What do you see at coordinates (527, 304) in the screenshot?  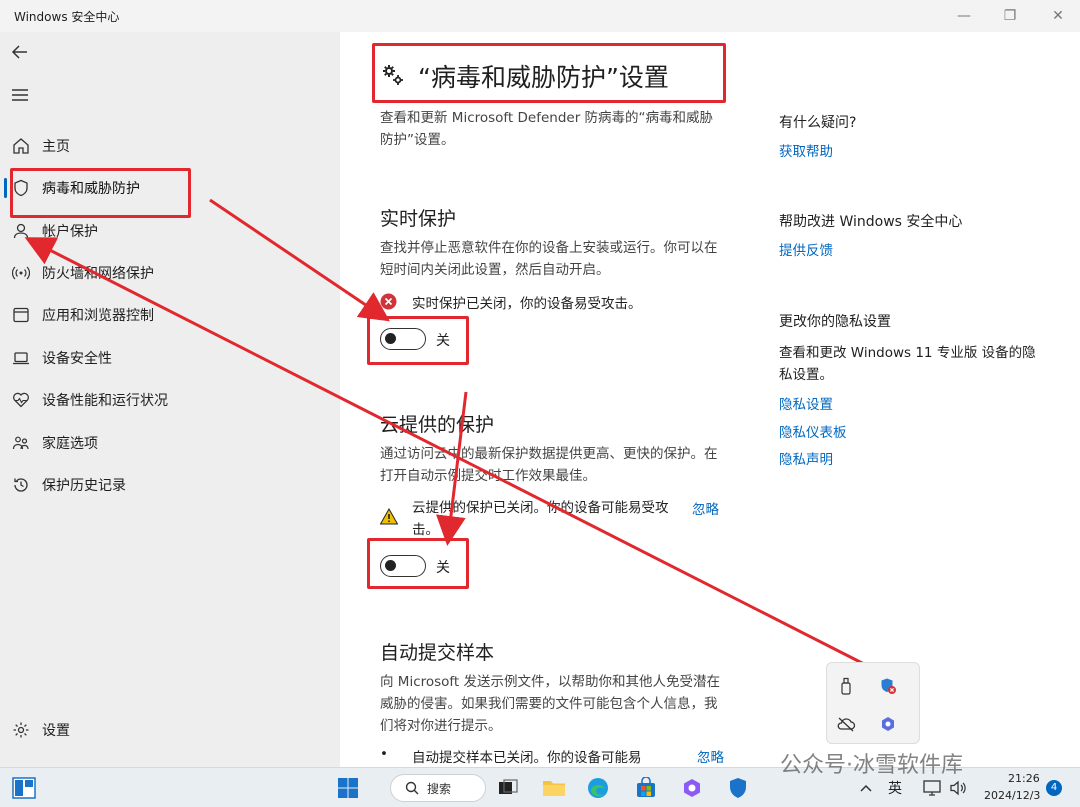 I see `realtime-status: 实时保护已关闭，你的设备易受攻击。` at bounding box center [527, 304].